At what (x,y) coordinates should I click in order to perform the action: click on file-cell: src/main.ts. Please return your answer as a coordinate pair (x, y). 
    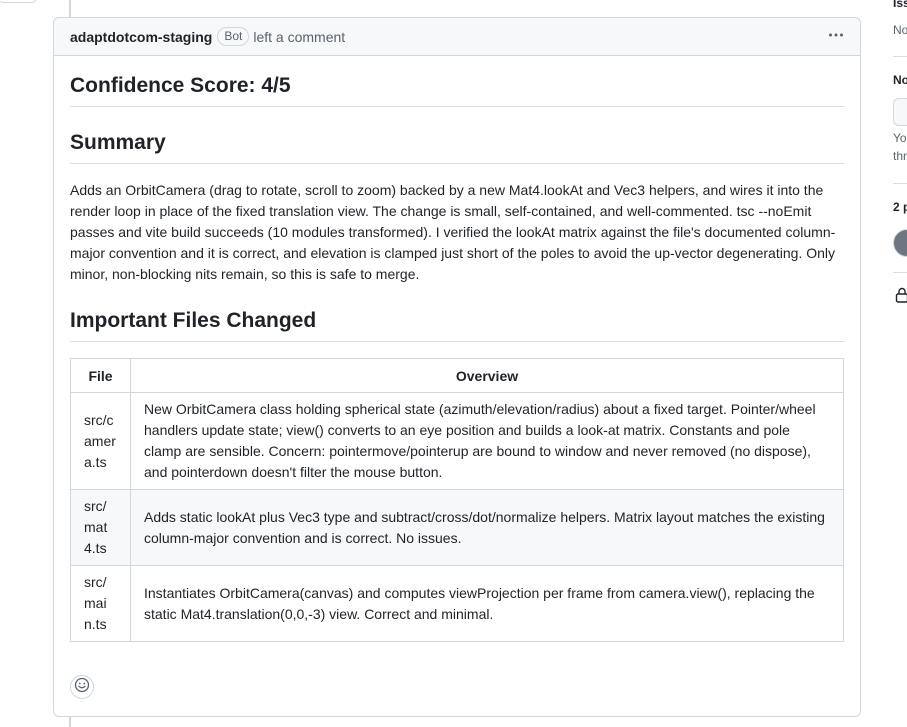
    Looking at the image, I should click on (100, 603).